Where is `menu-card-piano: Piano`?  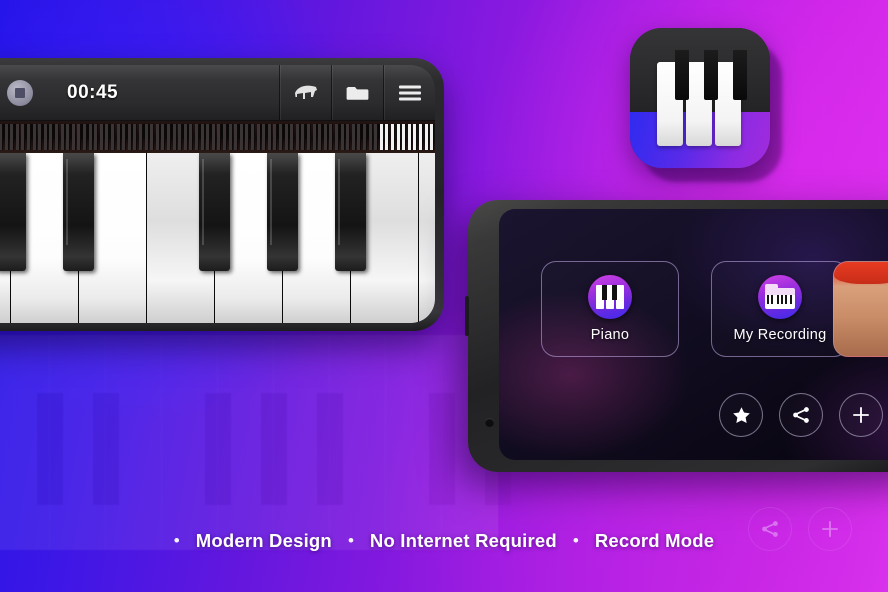 menu-card-piano: Piano is located at coordinates (610, 309).